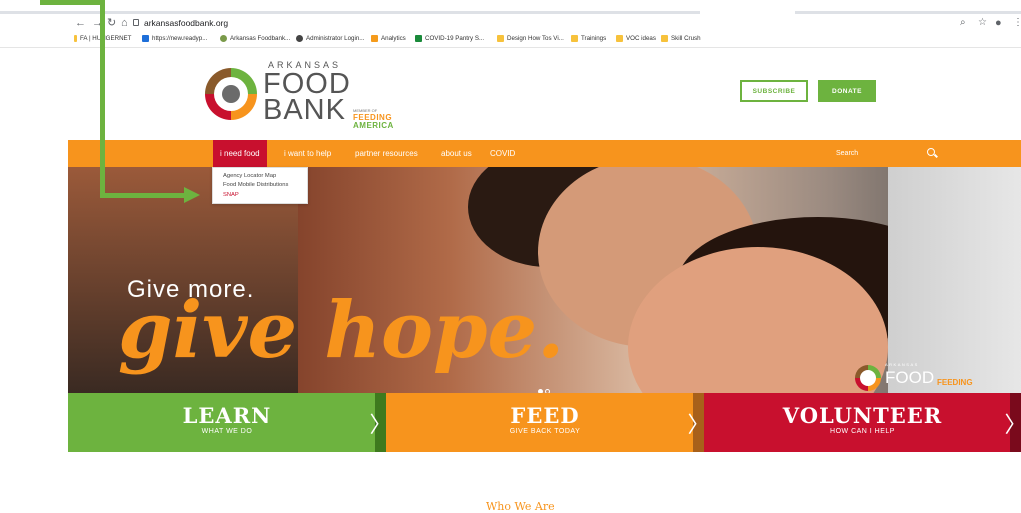  Describe the element at coordinates (186, 23) in the screenshot. I see `url-field: arkansasfoodbank.org` at that location.